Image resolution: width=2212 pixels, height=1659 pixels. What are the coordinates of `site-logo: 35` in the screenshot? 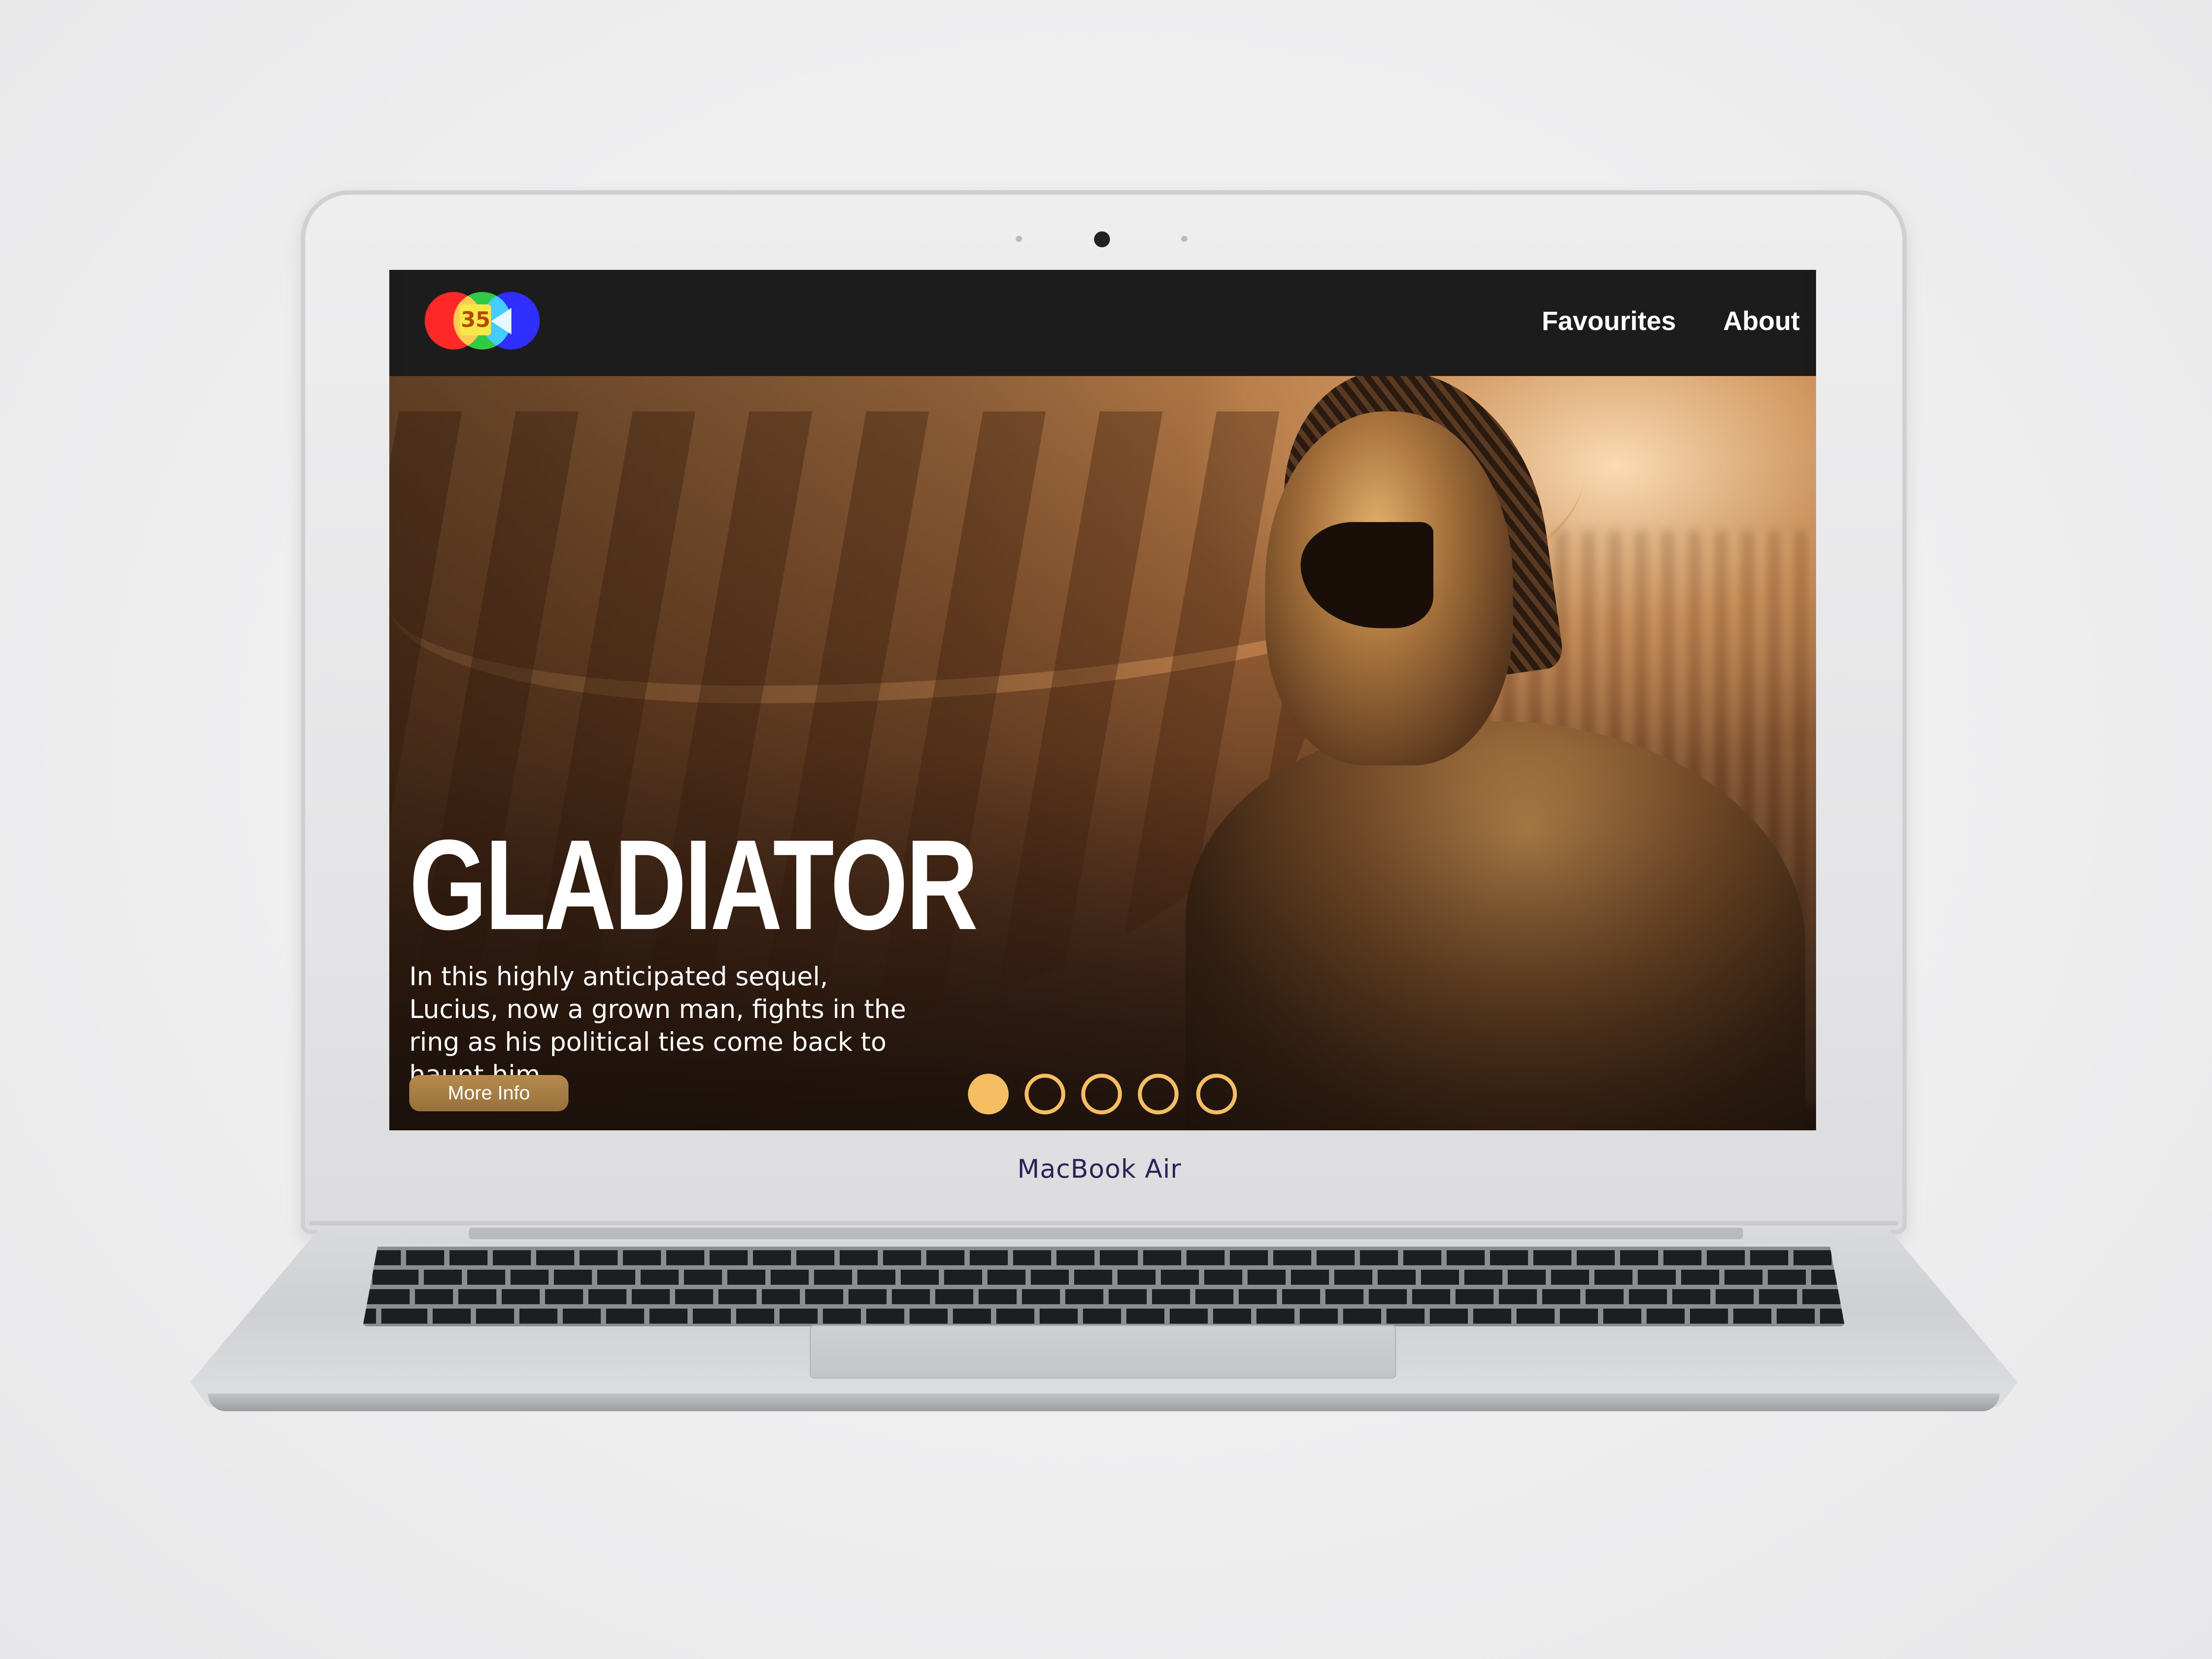 It's located at (483, 321).